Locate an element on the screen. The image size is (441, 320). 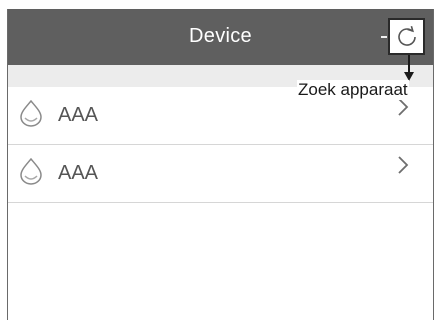
callout-line is located at coordinates (409, 64).